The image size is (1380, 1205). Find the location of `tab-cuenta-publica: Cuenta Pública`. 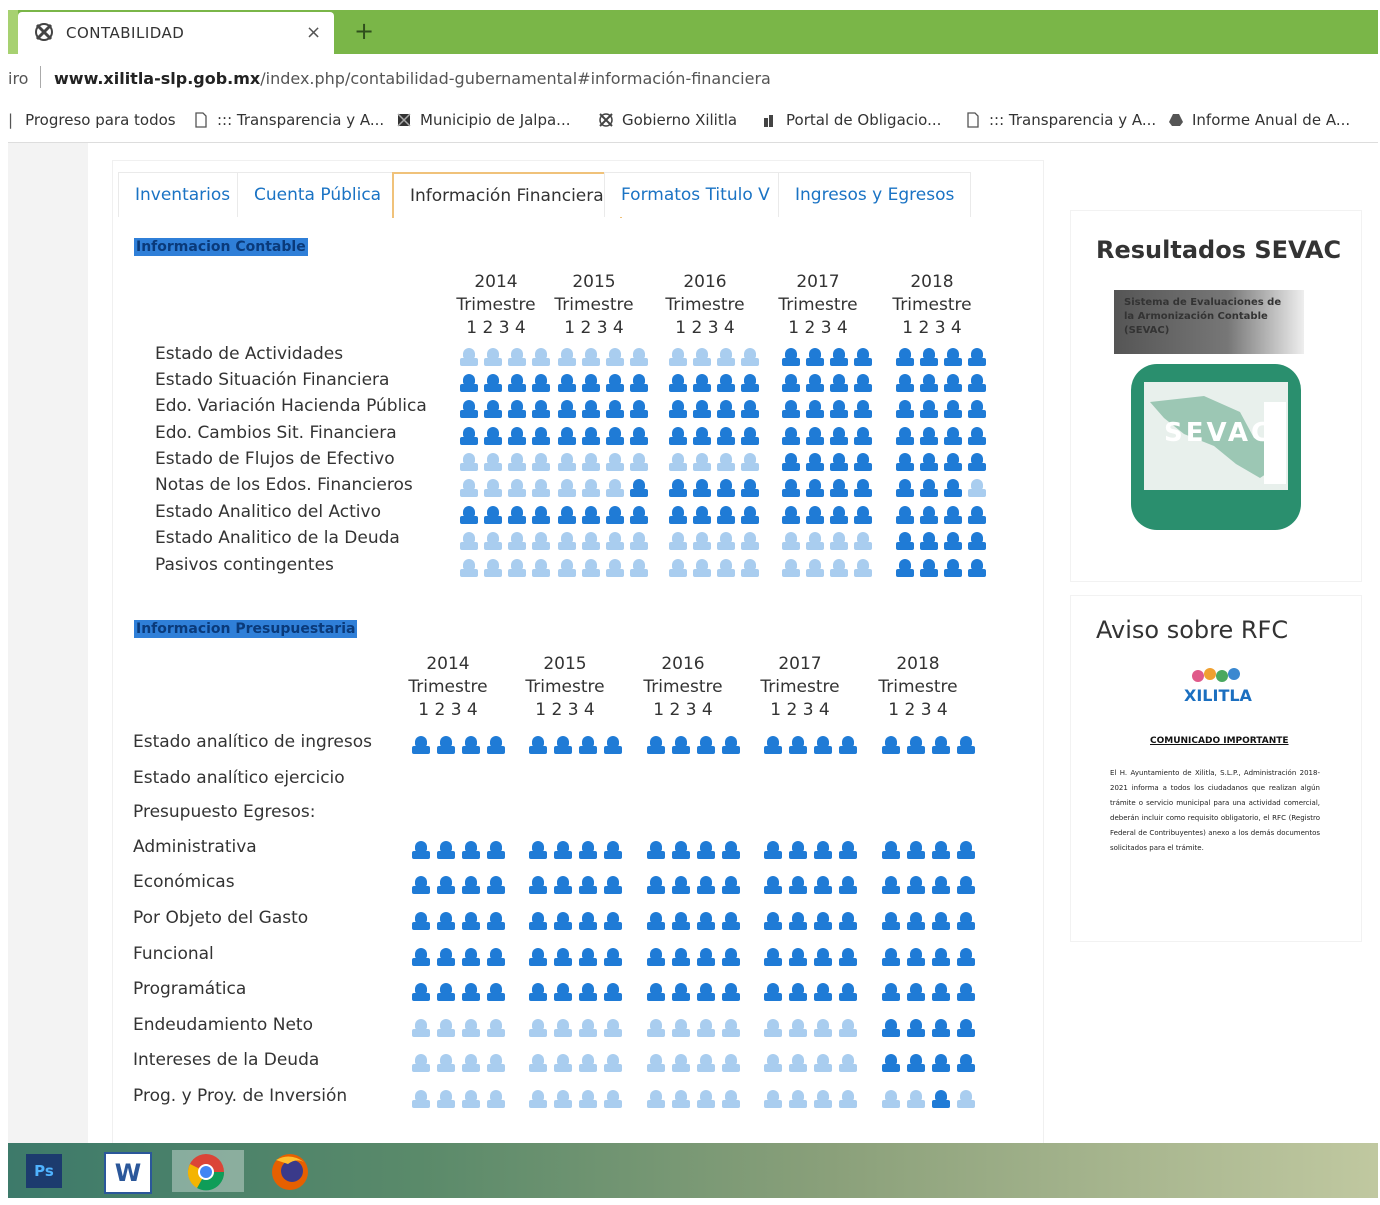

tab-cuenta-publica: Cuenta Pública is located at coordinates (318, 194).